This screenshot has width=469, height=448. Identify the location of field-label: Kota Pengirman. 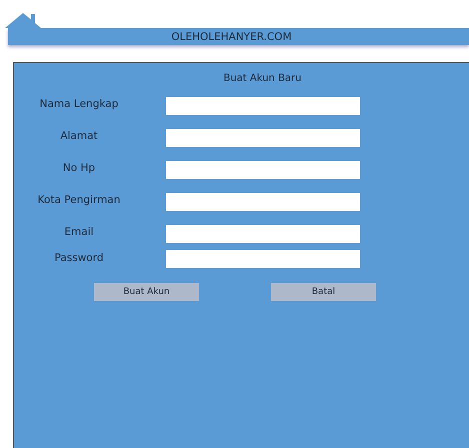
(79, 200).